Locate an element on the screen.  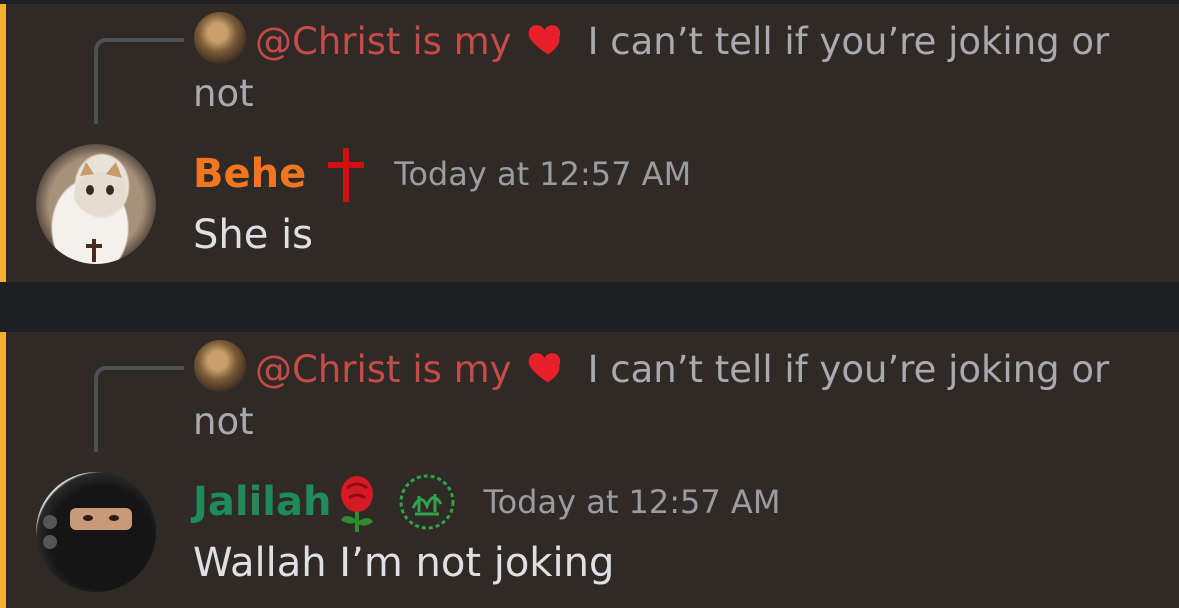
message-header: Jalilah Today at 12:57 AM is located at coordinates (486, 502).